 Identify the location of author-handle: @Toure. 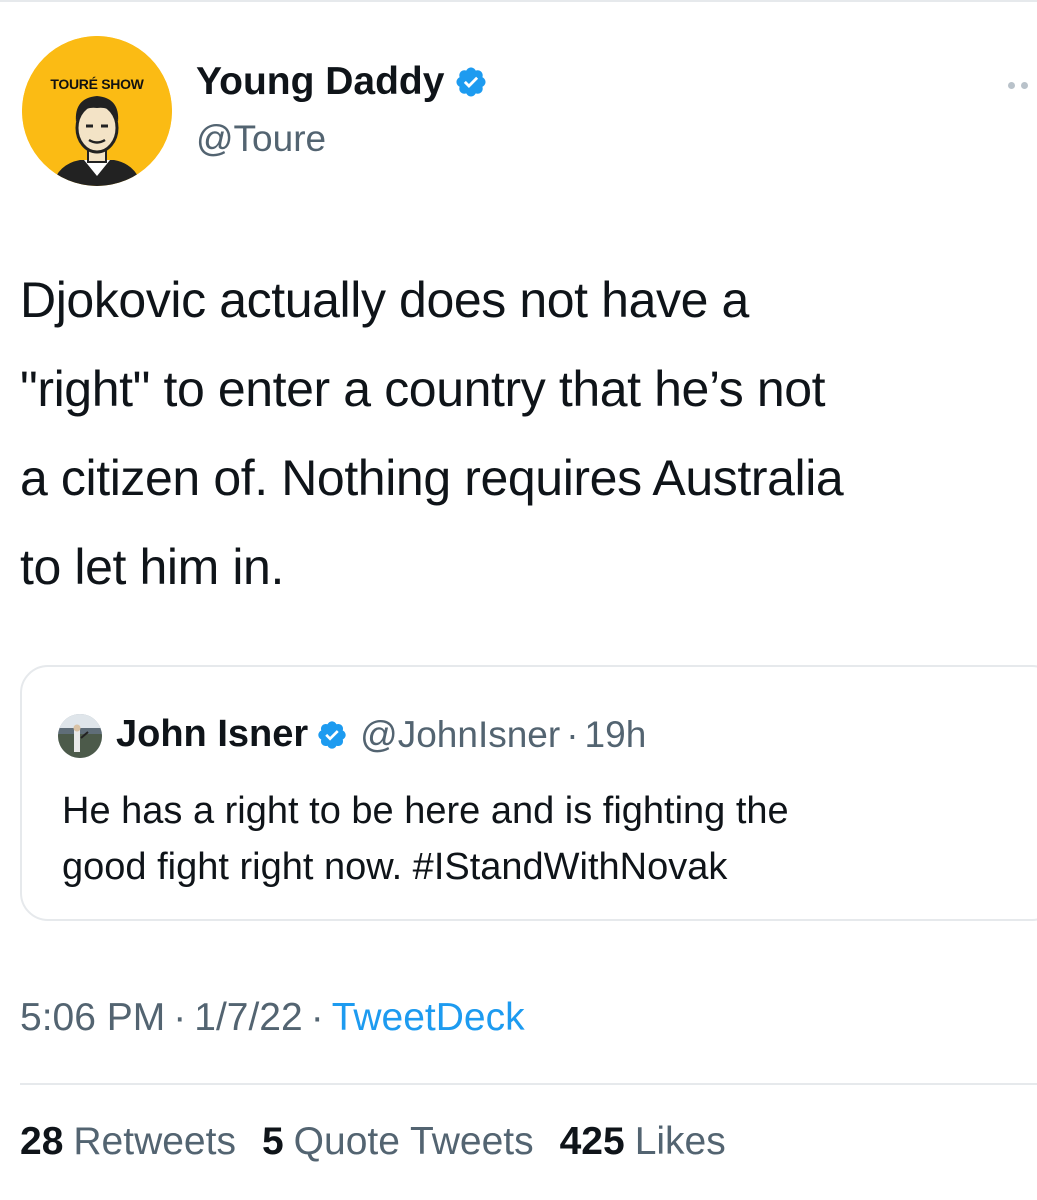
(261, 139).